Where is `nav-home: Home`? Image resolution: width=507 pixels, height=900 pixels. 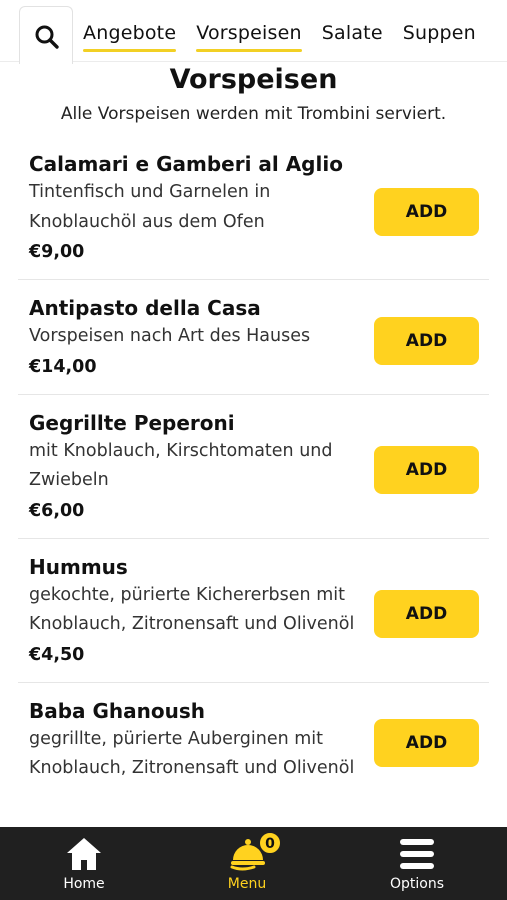 nav-home: Home is located at coordinates (84, 863).